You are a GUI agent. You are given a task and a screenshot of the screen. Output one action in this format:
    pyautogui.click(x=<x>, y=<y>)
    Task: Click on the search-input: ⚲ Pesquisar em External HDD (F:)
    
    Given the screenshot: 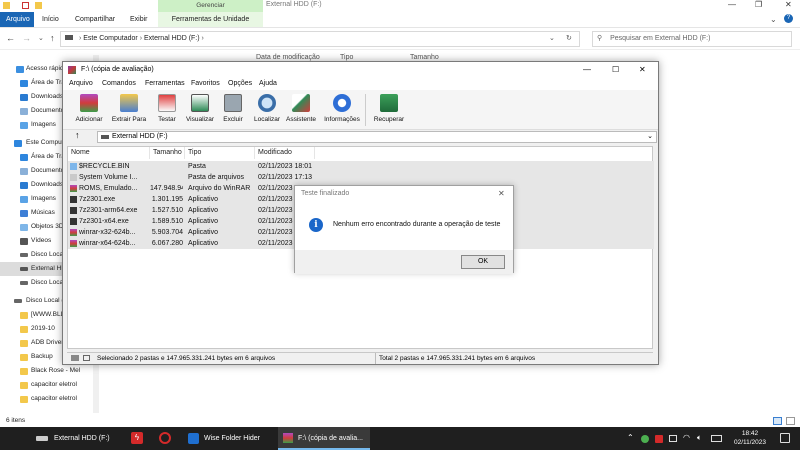 What is the action you would take?
    pyautogui.click(x=692, y=39)
    